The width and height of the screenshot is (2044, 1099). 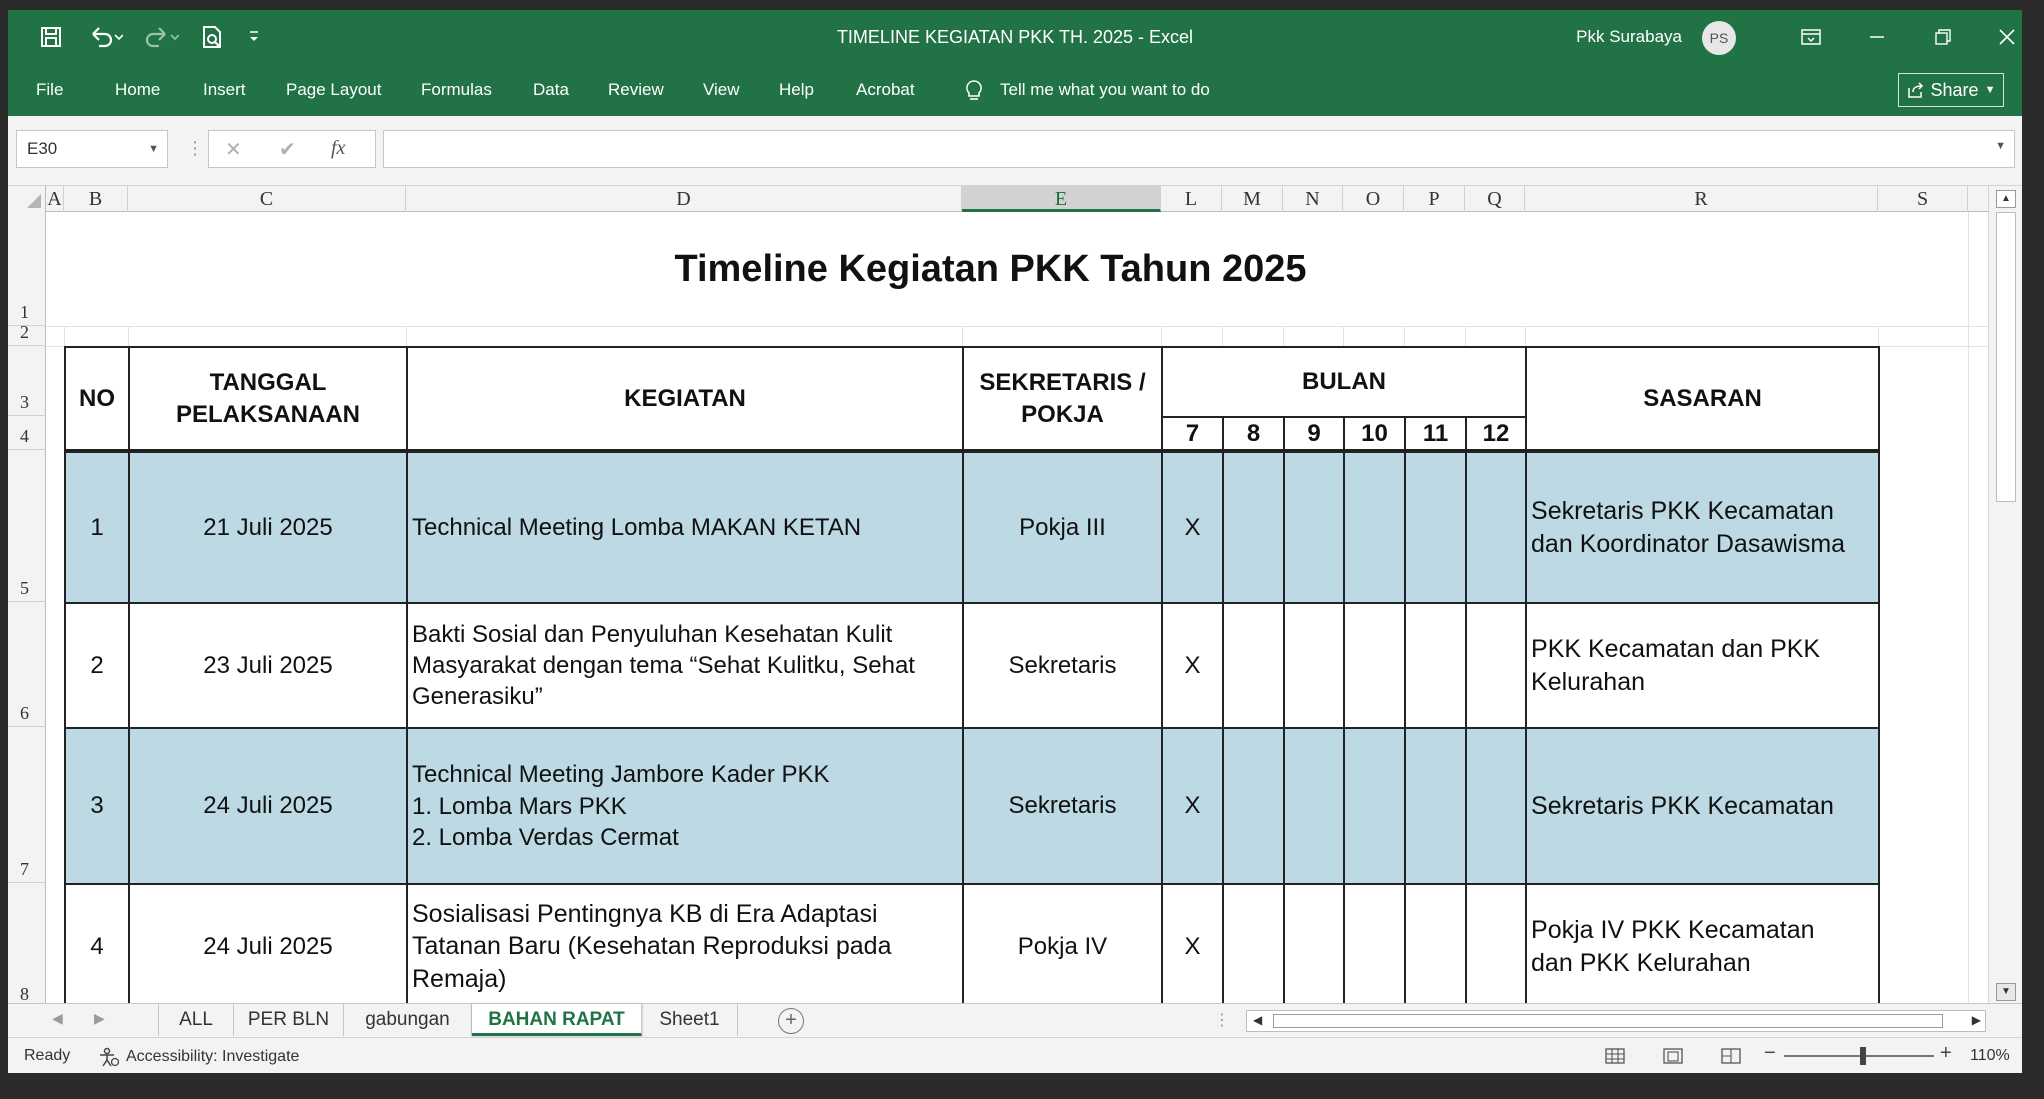 I want to click on tab-acrobat: Acrobat, so click(x=885, y=90).